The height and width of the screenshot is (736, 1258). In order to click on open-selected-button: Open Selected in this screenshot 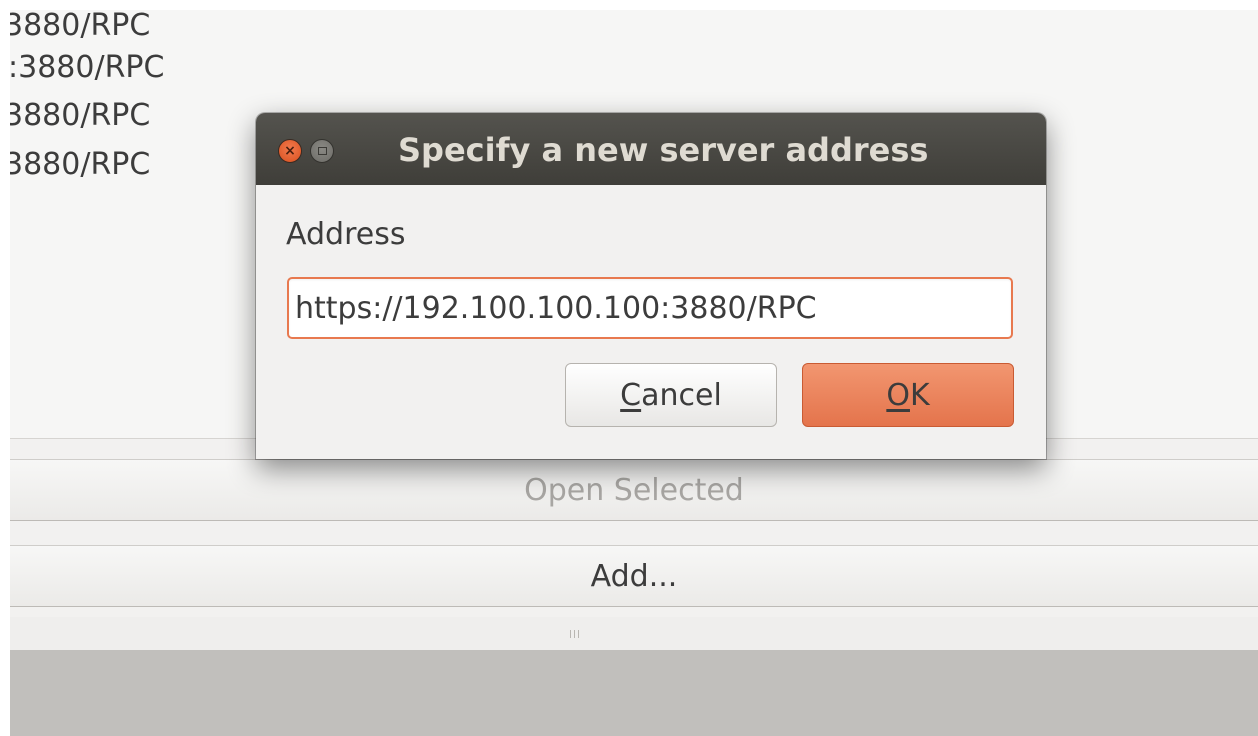, I will do `click(634, 490)`.